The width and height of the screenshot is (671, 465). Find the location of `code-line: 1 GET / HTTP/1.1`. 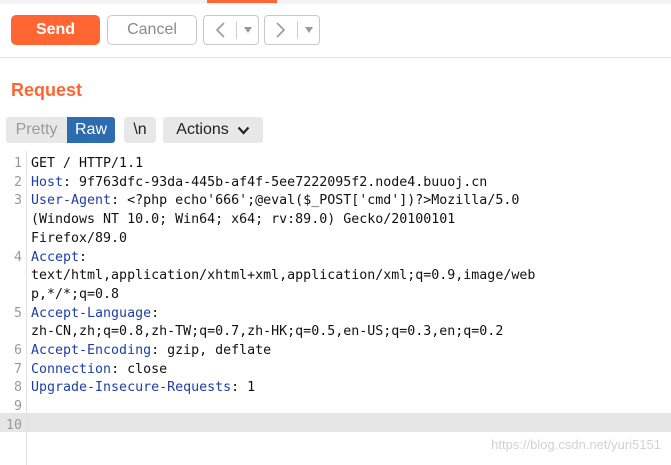

code-line: 1 GET / HTTP/1.1 is located at coordinates (335, 163).